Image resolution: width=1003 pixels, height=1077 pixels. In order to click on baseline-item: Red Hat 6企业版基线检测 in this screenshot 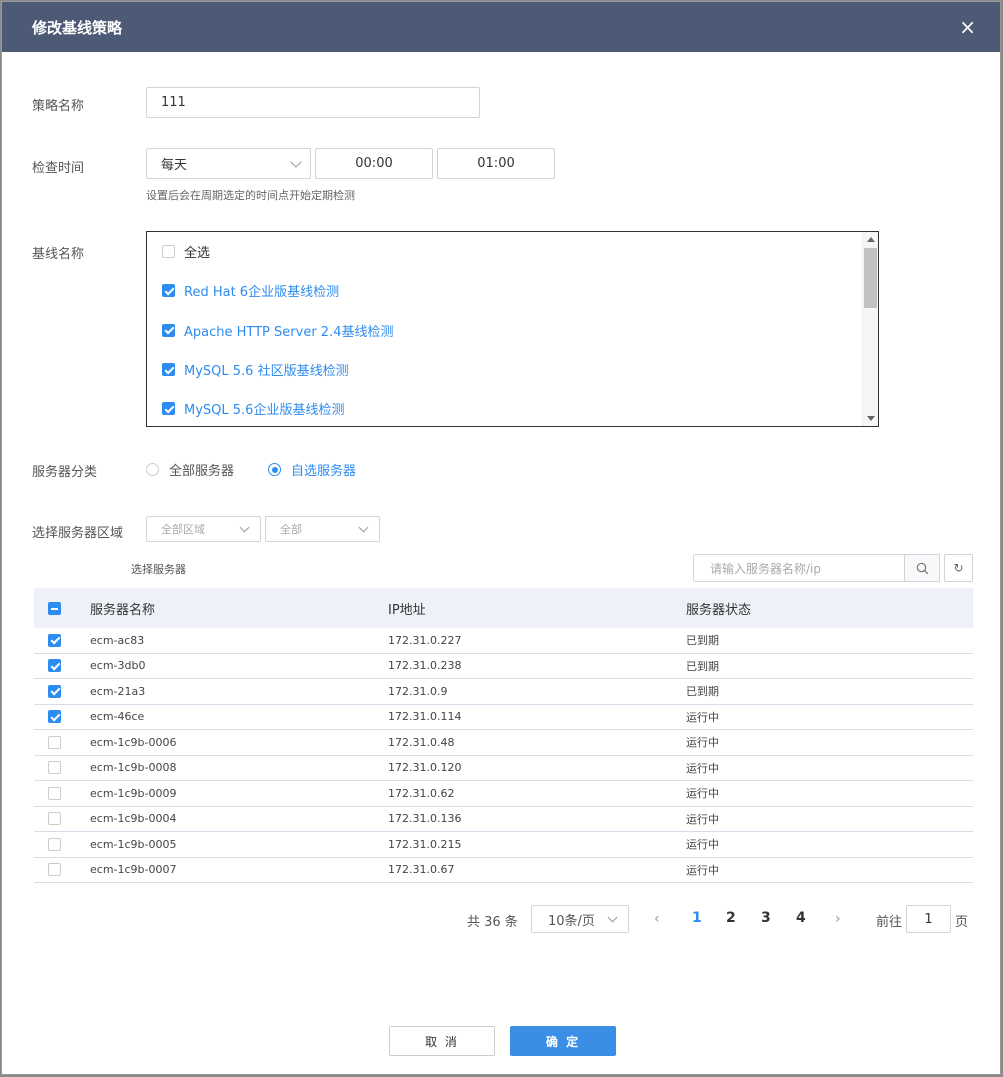, I will do `click(512, 290)`.